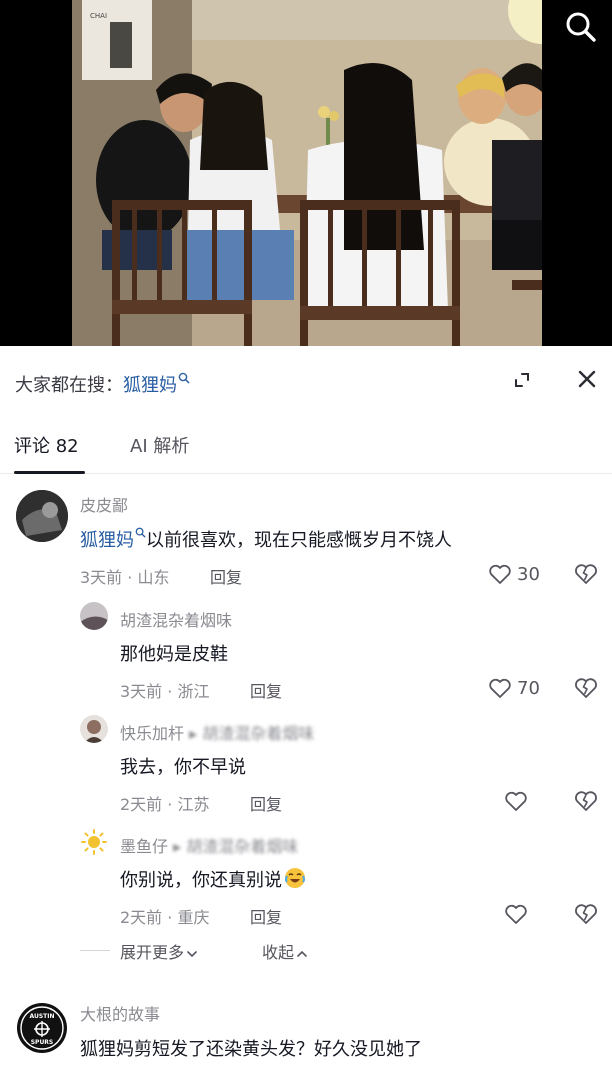  What do you see at coordinates (95, 950) in the screenshot?
I see `thread-divider` at bounding box center [95, 950].